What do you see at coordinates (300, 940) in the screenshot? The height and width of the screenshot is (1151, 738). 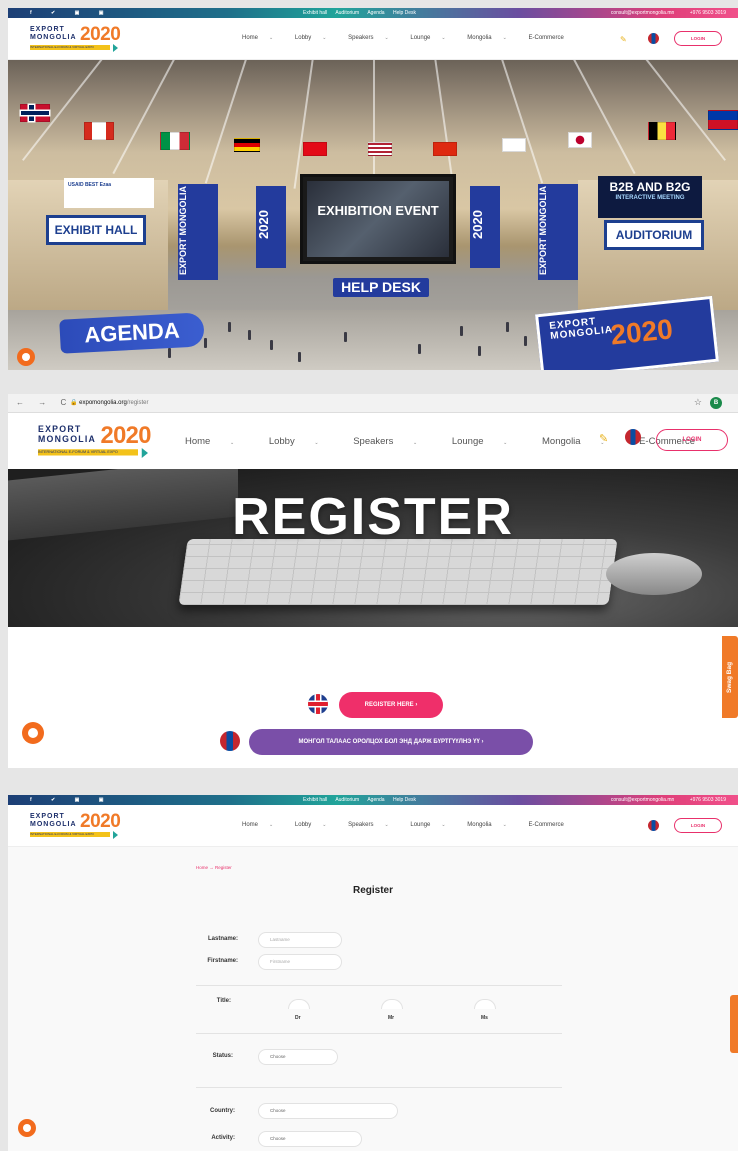 I see `lastname-field: Lastname` at bounding box center [300, 940].